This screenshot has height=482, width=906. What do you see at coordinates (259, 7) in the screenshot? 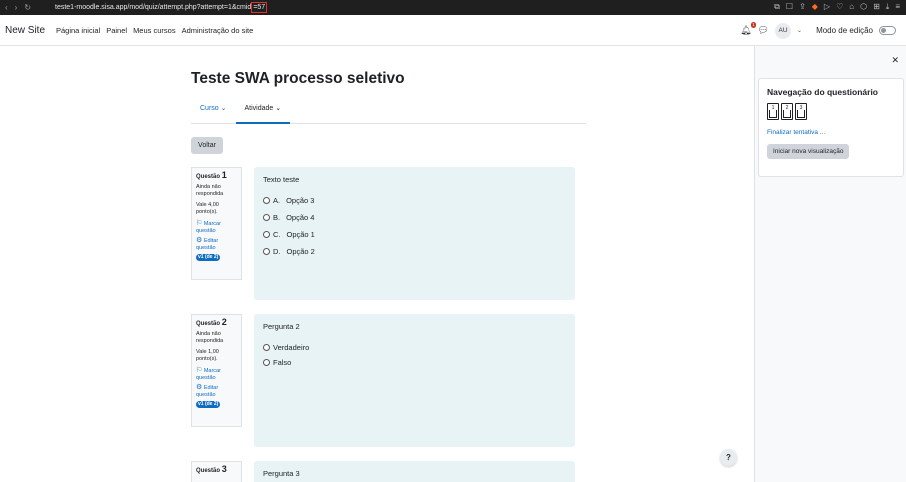
I see `url-highlight: =57` at bounding box center [259, 7].